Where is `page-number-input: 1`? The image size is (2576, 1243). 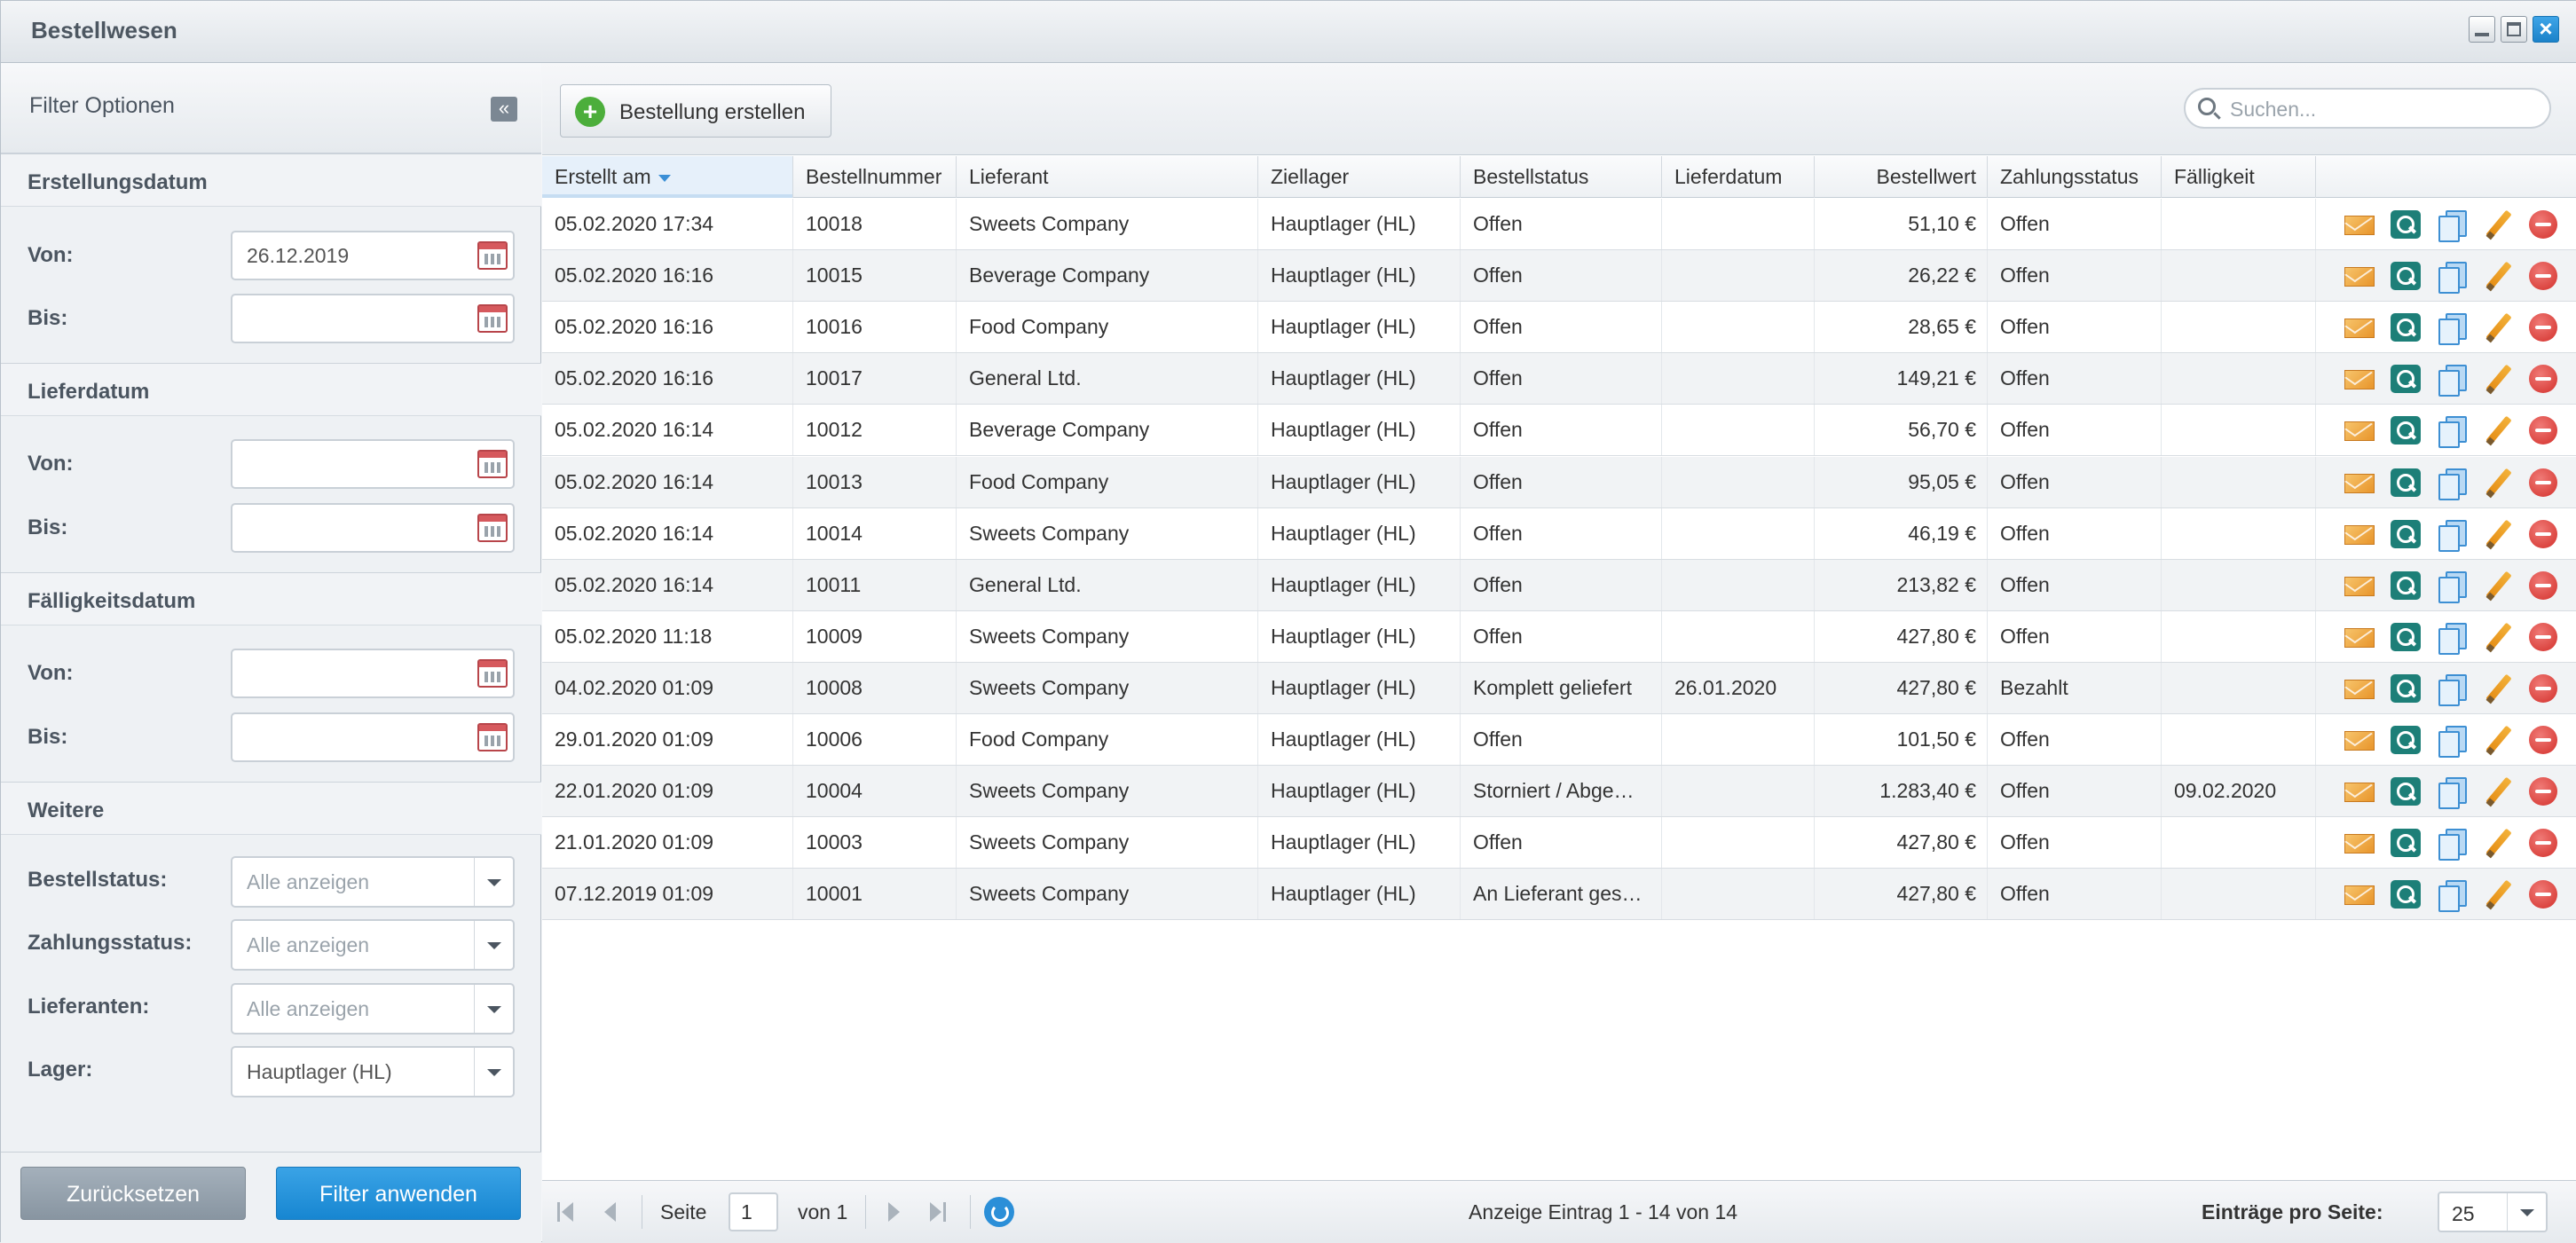 page-number-input: 1 is located at coordinates (753, 1211).